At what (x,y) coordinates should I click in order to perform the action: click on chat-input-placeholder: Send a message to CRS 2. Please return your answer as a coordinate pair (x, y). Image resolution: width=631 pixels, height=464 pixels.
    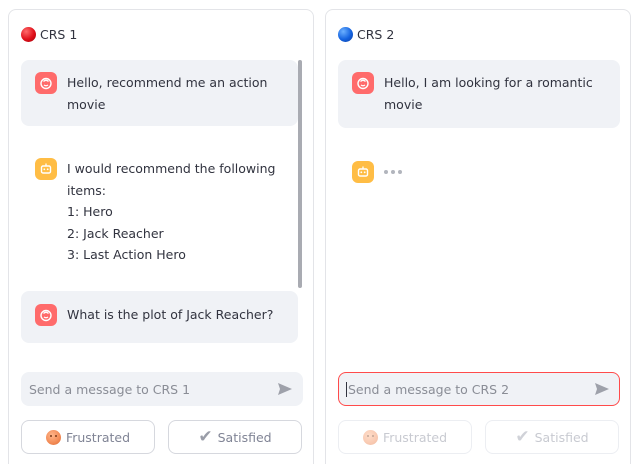
    Looking at the image, I should click on (469, 389).